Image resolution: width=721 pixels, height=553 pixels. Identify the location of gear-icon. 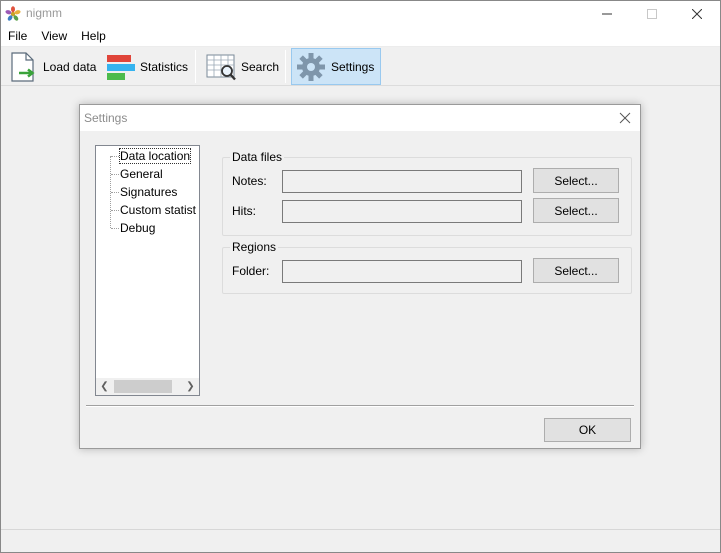
(311, 66).